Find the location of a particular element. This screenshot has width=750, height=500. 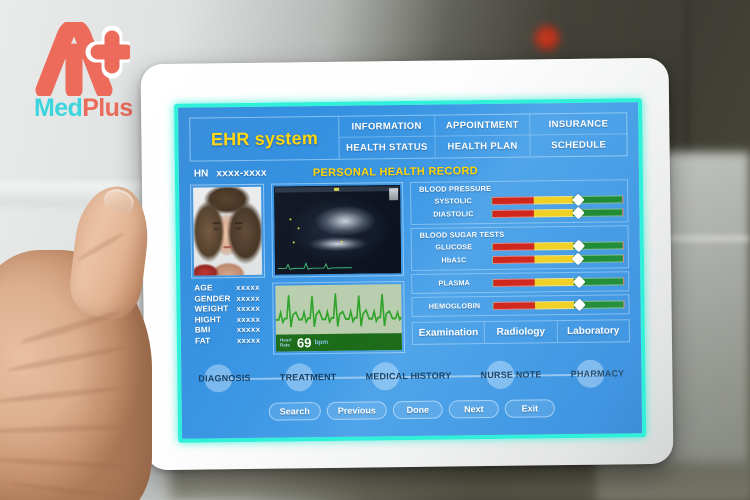

heart-rate-label: Heart Rate is located at coordinates (285, 342).